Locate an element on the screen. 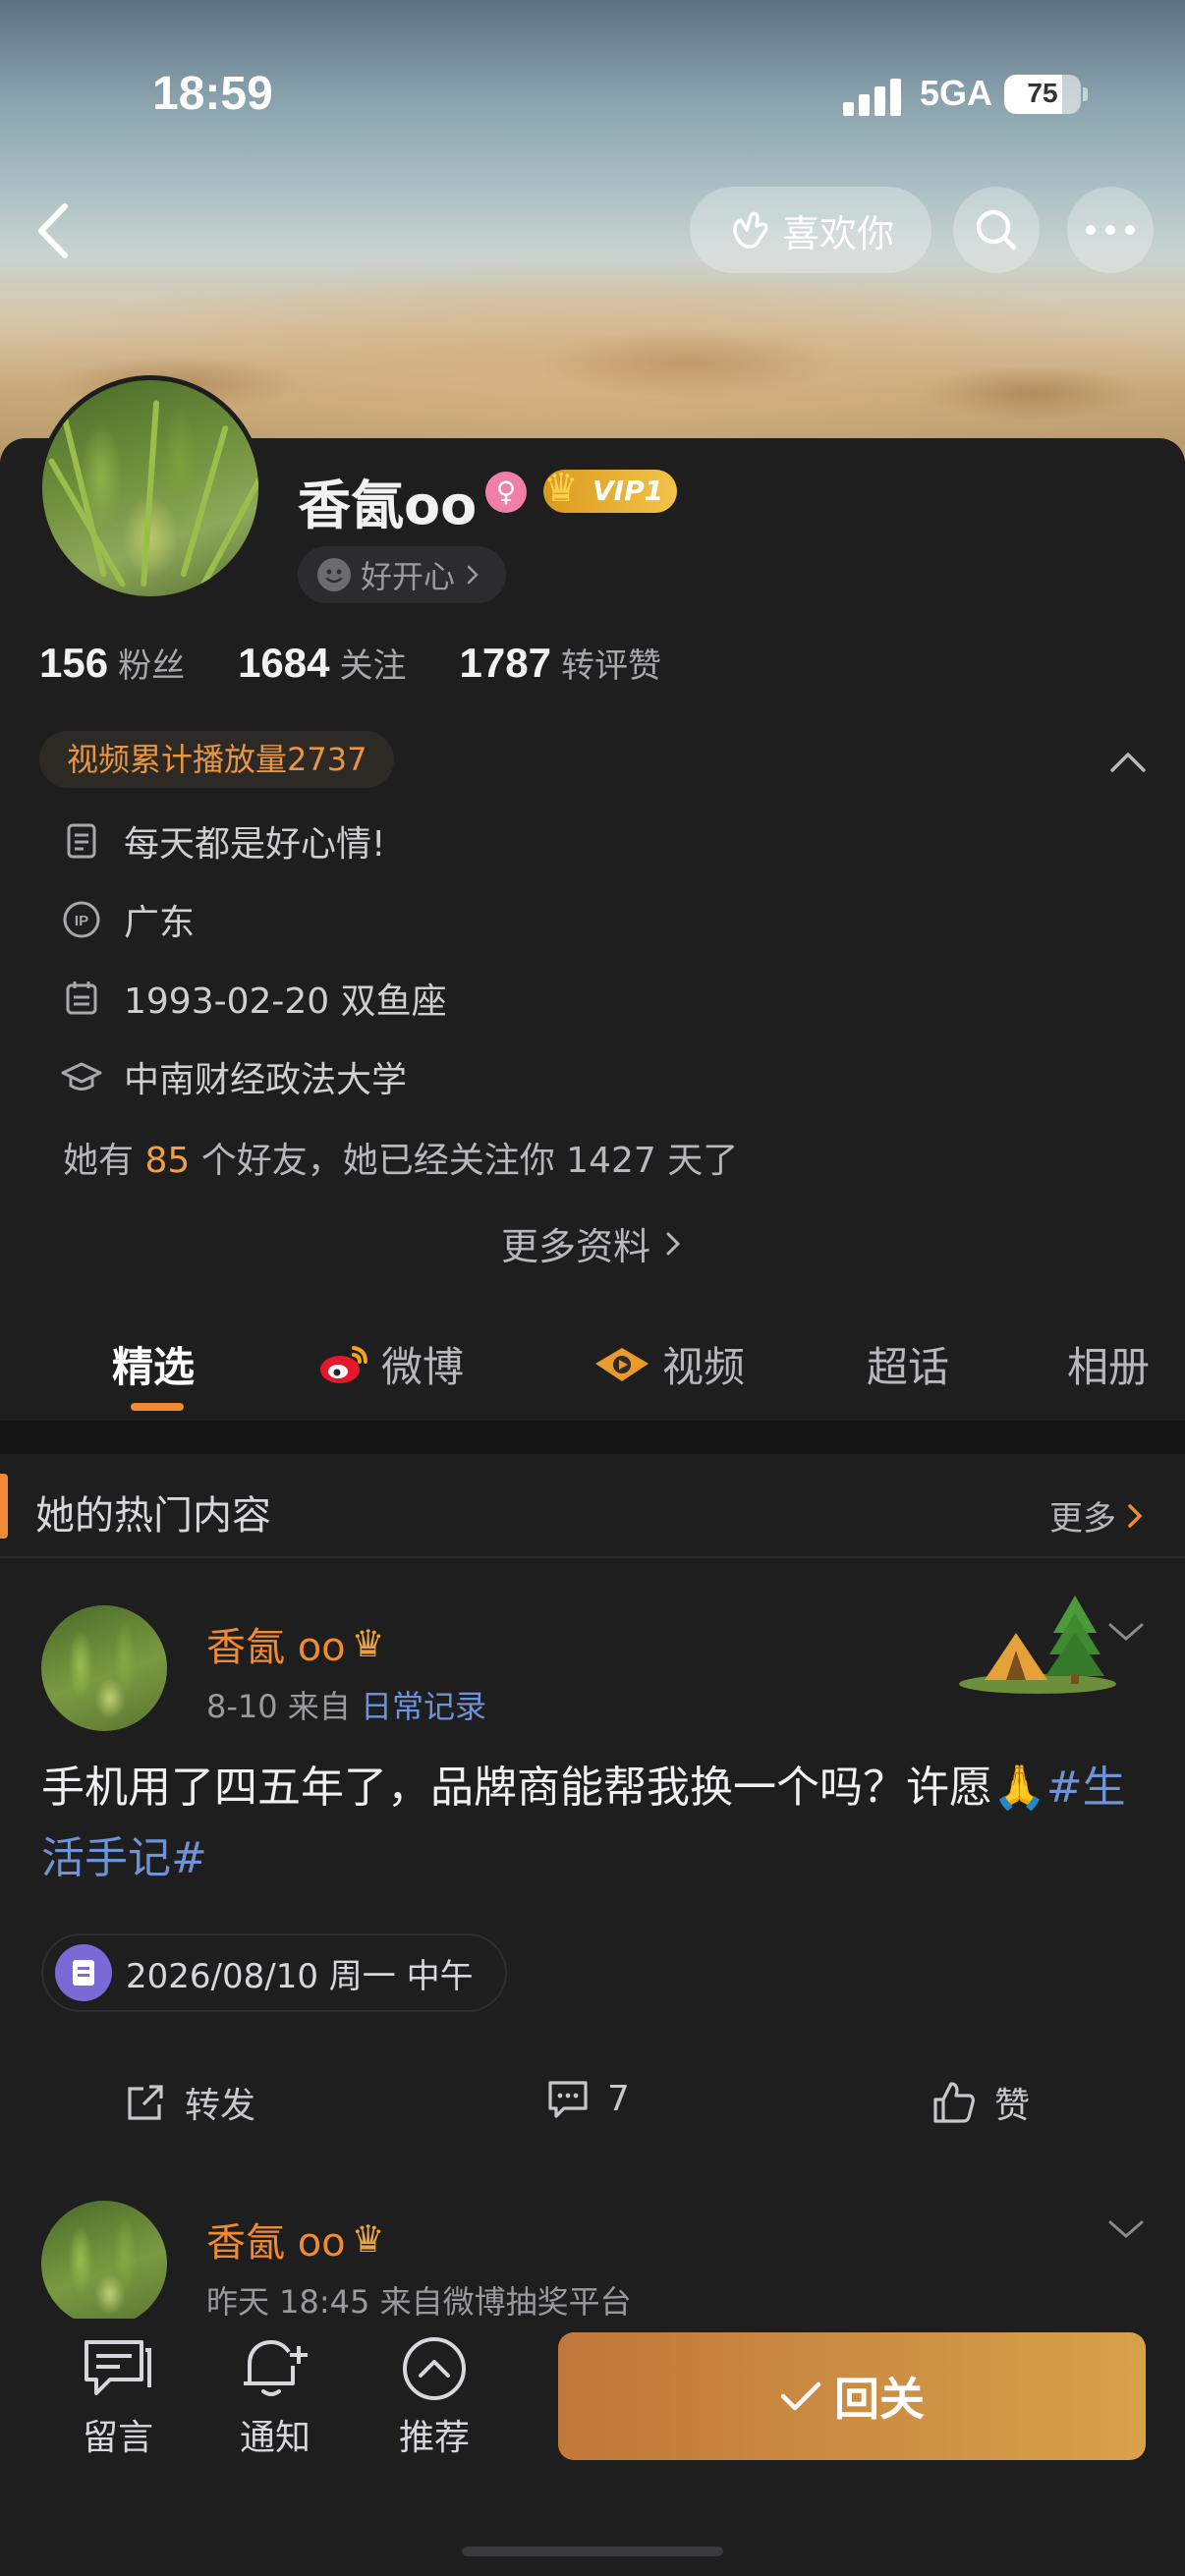 Image resolution: width=1185 pixels, height=2576 pixels. comment-count: 7 is located at coordinates (619, 2098).